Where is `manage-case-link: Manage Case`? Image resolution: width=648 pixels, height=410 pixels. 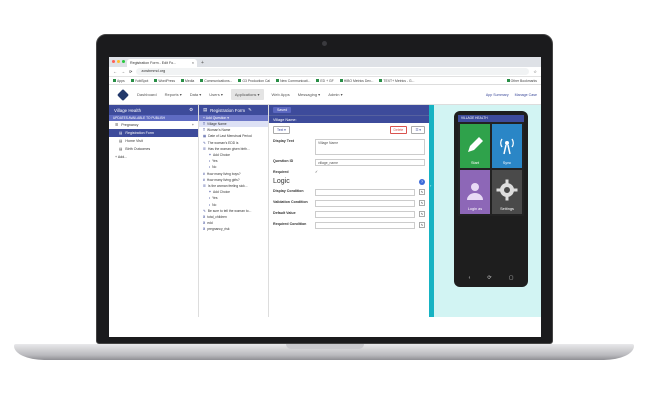 manage-case-link: Manage Case is located at coordinates (526, 95).